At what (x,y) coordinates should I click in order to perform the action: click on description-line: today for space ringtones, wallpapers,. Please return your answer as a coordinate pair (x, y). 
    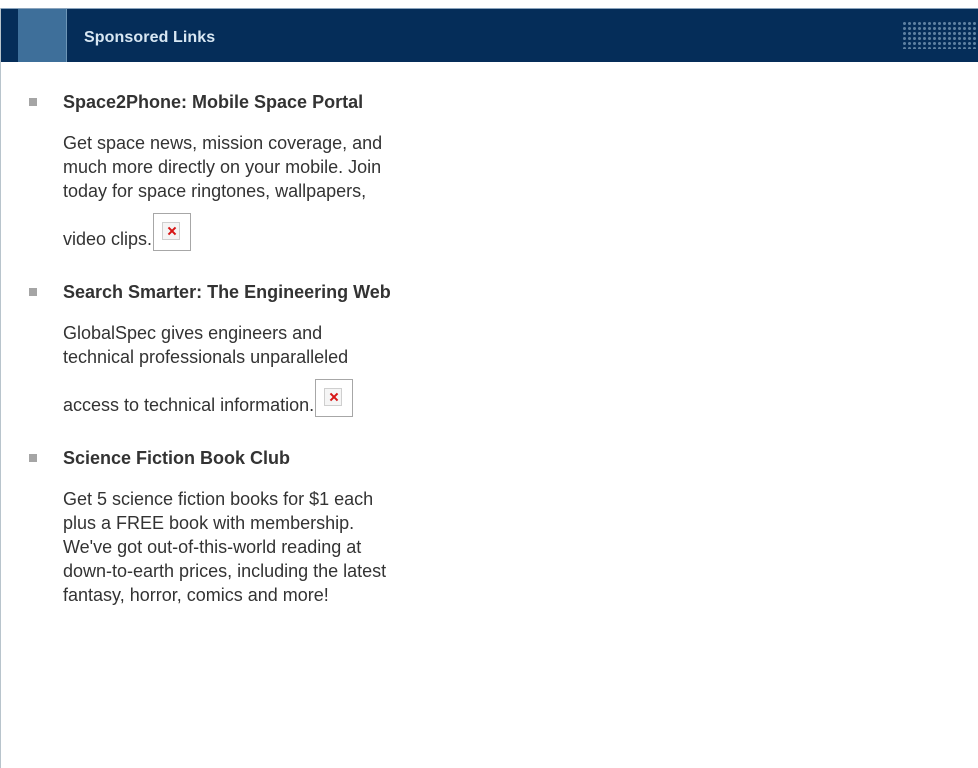
    Looking at the image, I should click on (215, 191).